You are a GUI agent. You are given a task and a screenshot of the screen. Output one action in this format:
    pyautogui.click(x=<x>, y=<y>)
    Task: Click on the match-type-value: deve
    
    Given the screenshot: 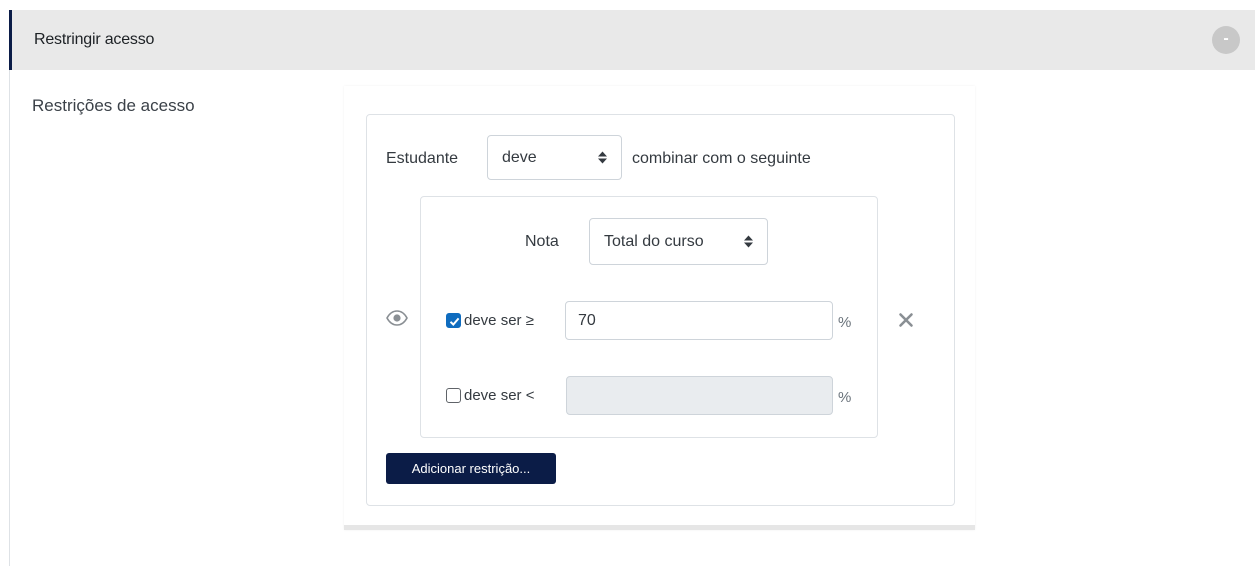 What is the action you would take?
    pyautogui.click(x=519, y=157)
    